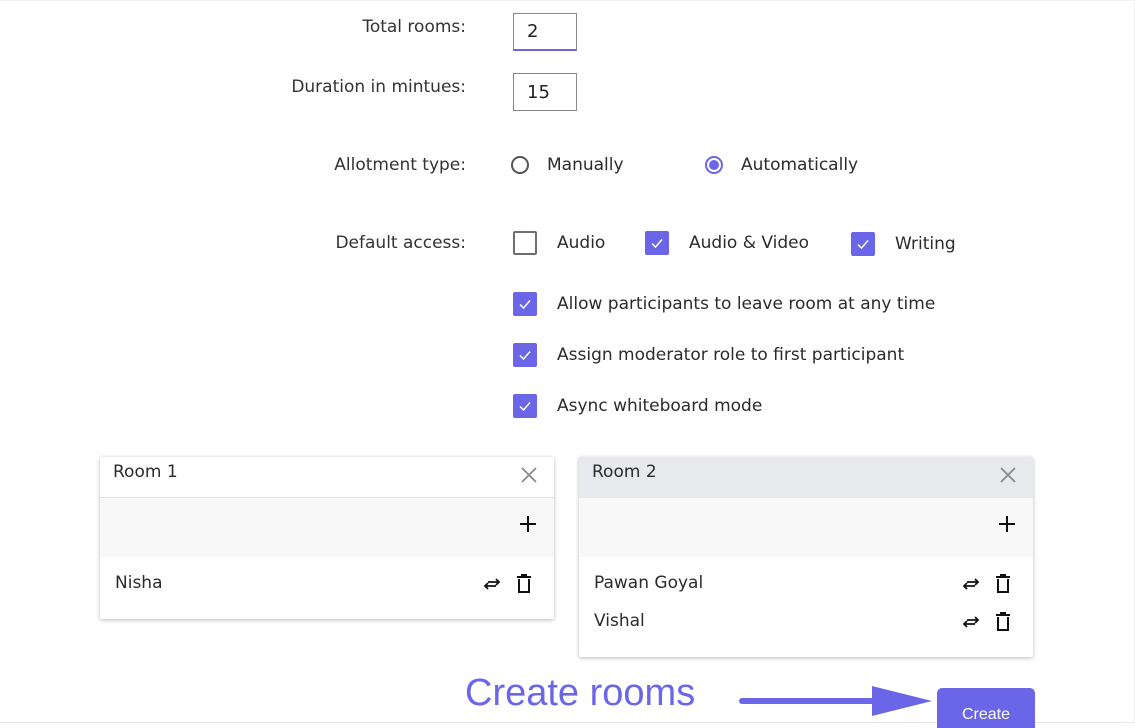 This screenshot has width=1135, height=728. What do you see at coordinates (545, 32) in the screenshot?
I see `total-rooms-input` at bounding box center [545, 32].